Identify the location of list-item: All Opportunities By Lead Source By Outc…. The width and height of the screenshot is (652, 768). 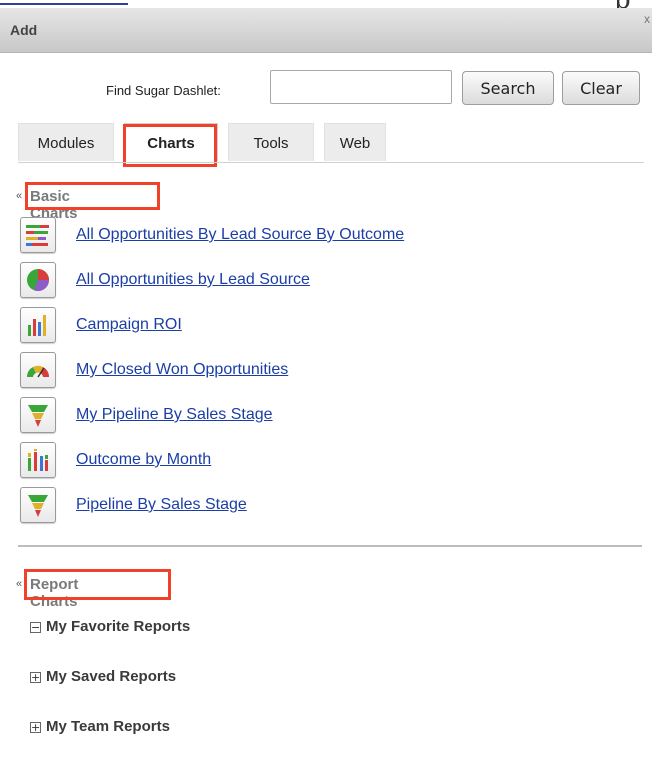
(330, 235).